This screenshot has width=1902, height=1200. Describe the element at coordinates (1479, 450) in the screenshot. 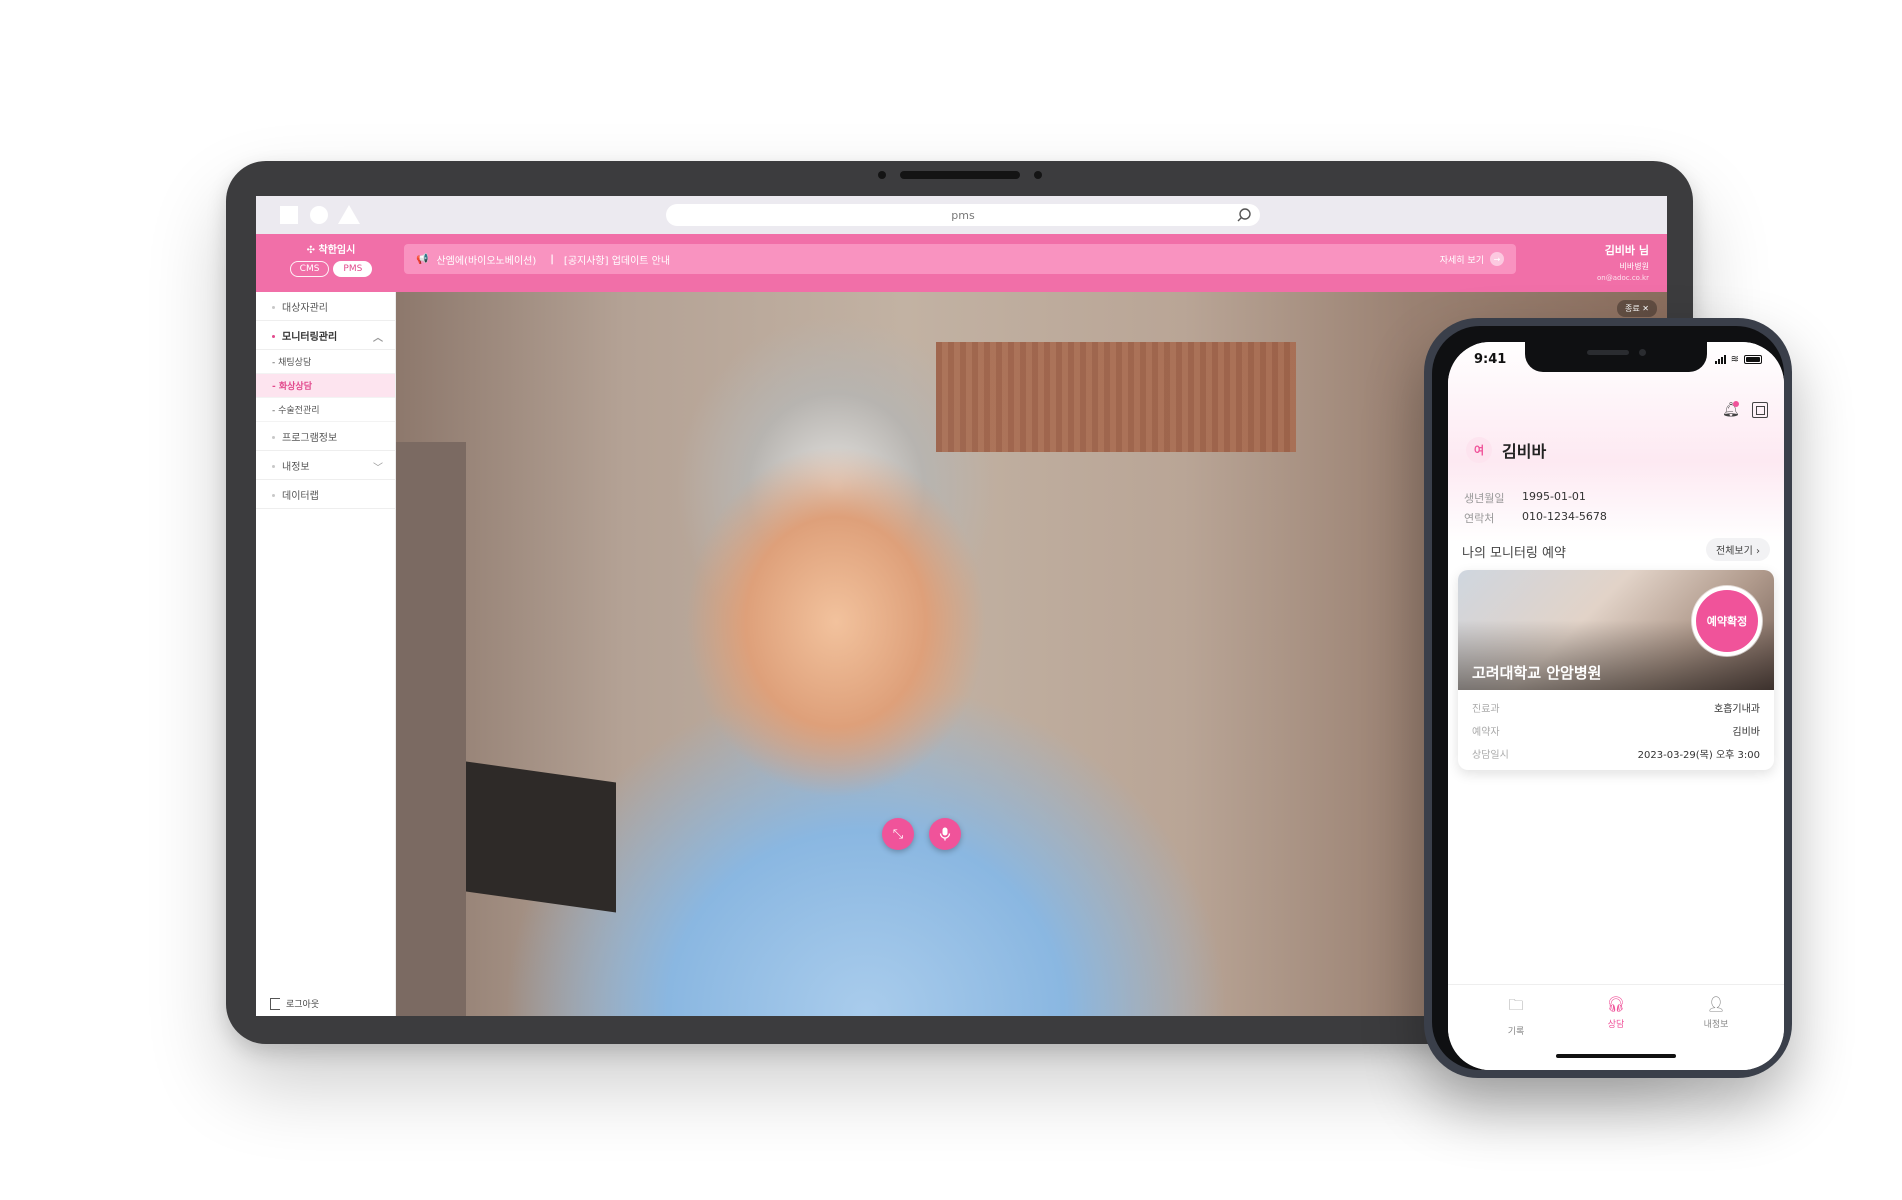

I see `gender-badge: 여` at that location.